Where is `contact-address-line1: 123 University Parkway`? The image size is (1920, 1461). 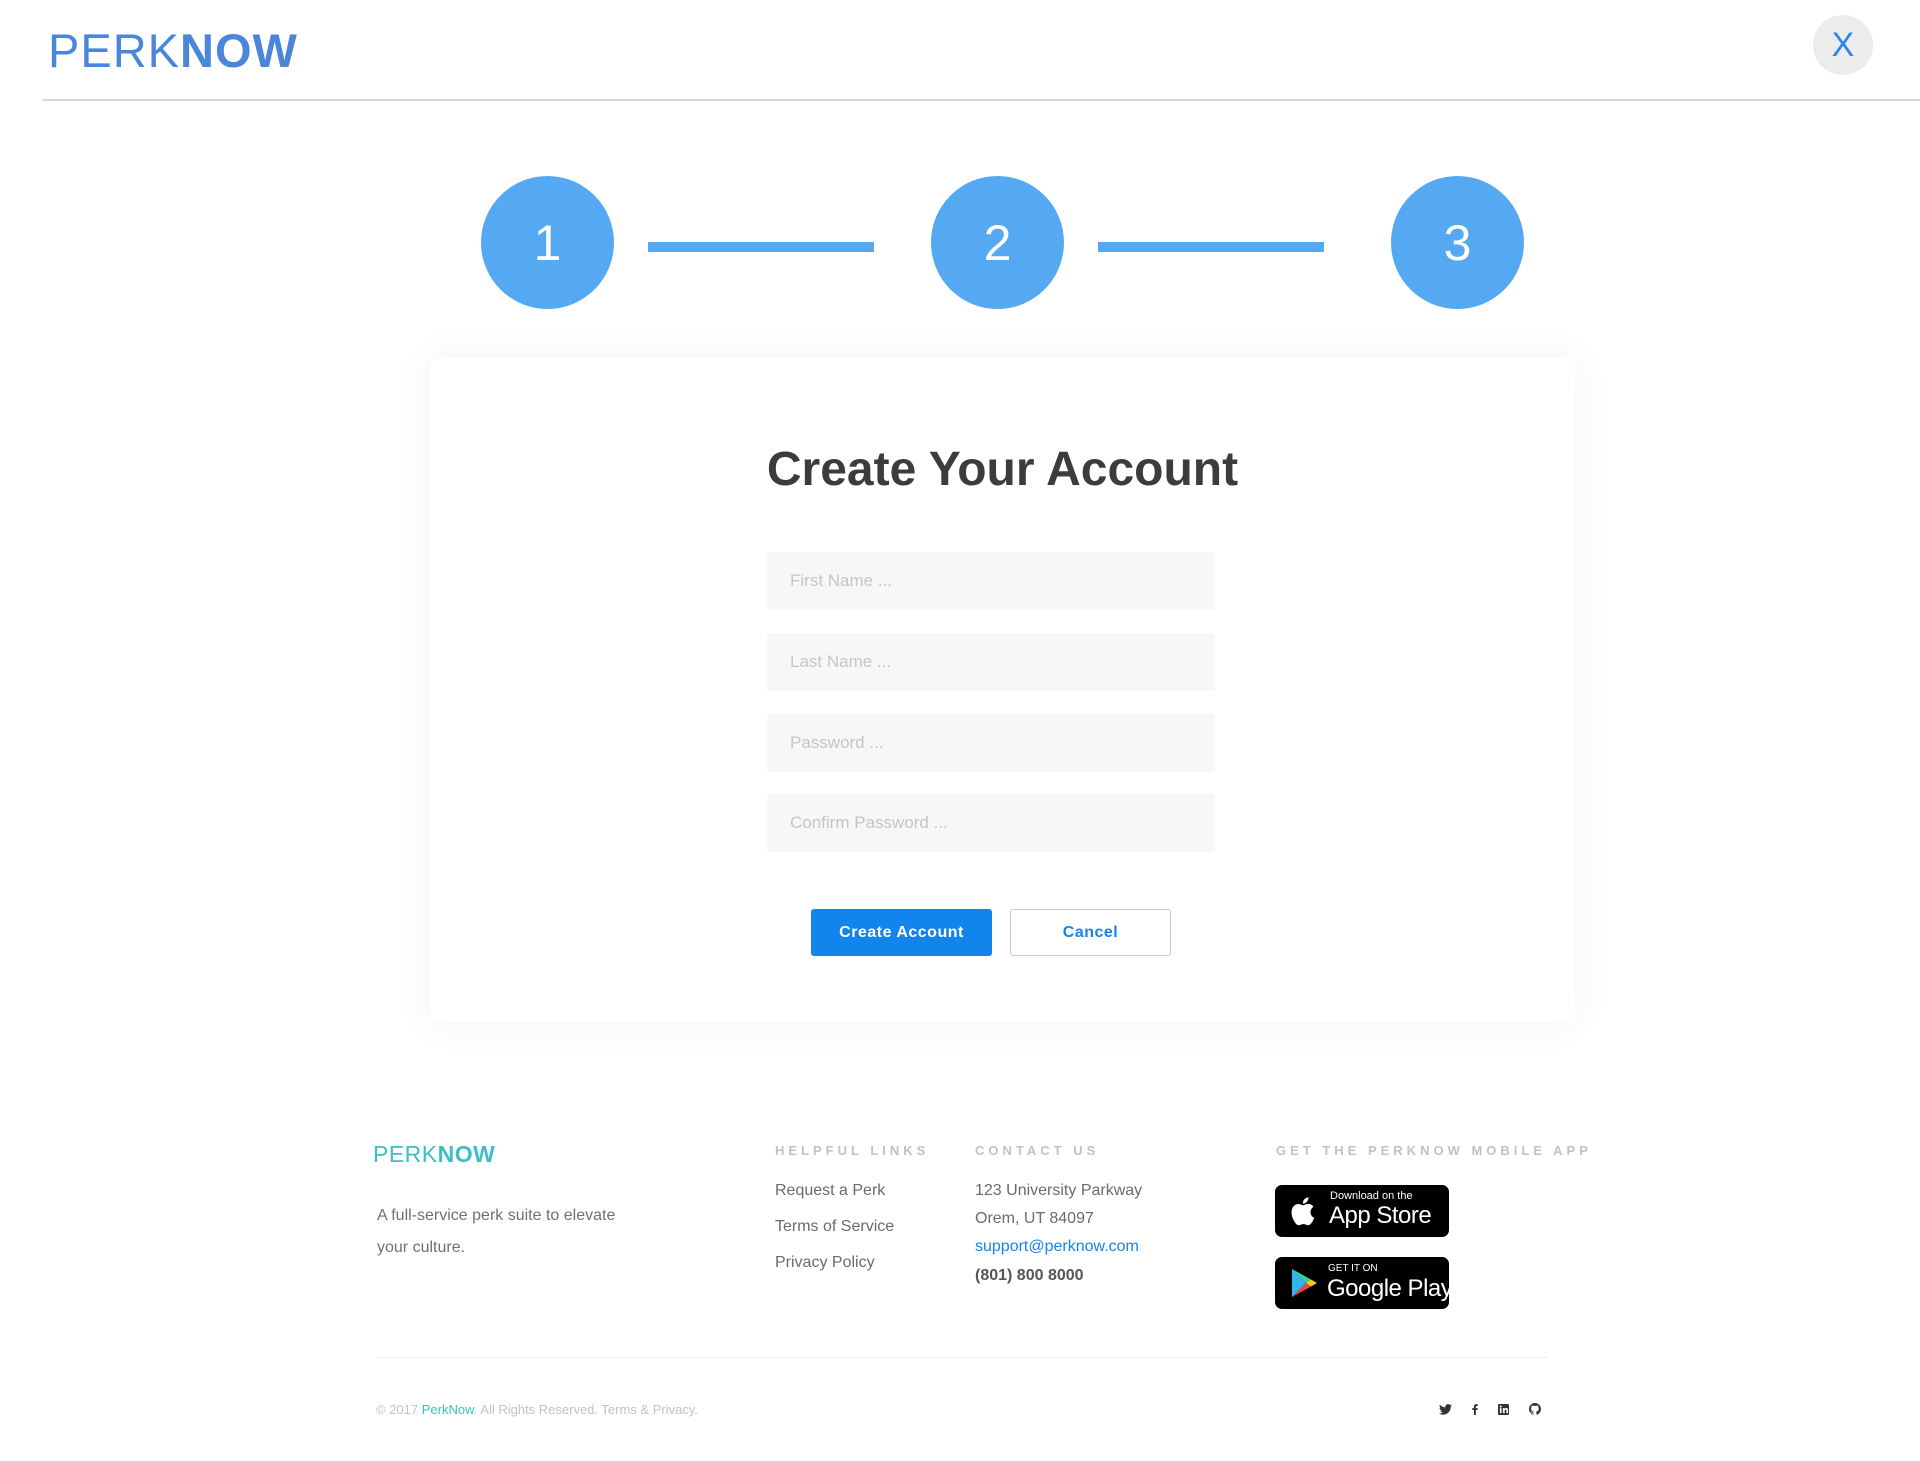
contact-address-line1: 123 University Parkway is located at coordinates (1059, 1190).